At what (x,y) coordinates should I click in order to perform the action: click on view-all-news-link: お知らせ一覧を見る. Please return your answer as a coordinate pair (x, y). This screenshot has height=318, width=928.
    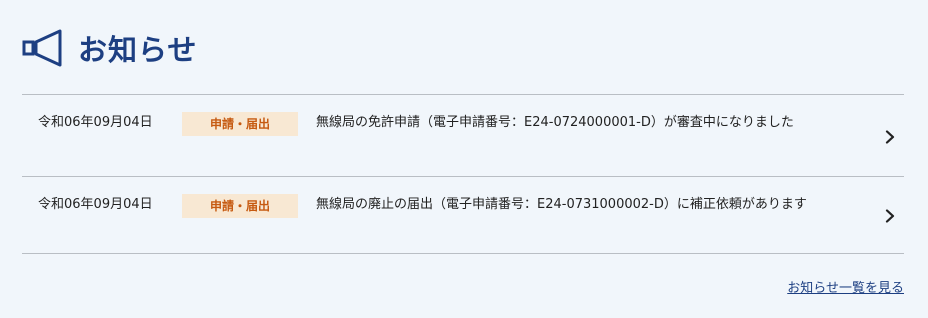
    Looking at the image, I should click on (845, 286).